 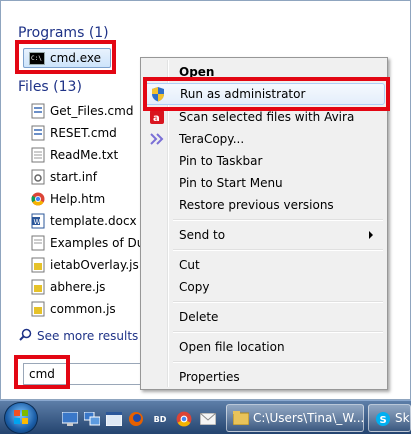 I want to click on taskbar-button-skype: S Sk, so click(x=389, y=418).